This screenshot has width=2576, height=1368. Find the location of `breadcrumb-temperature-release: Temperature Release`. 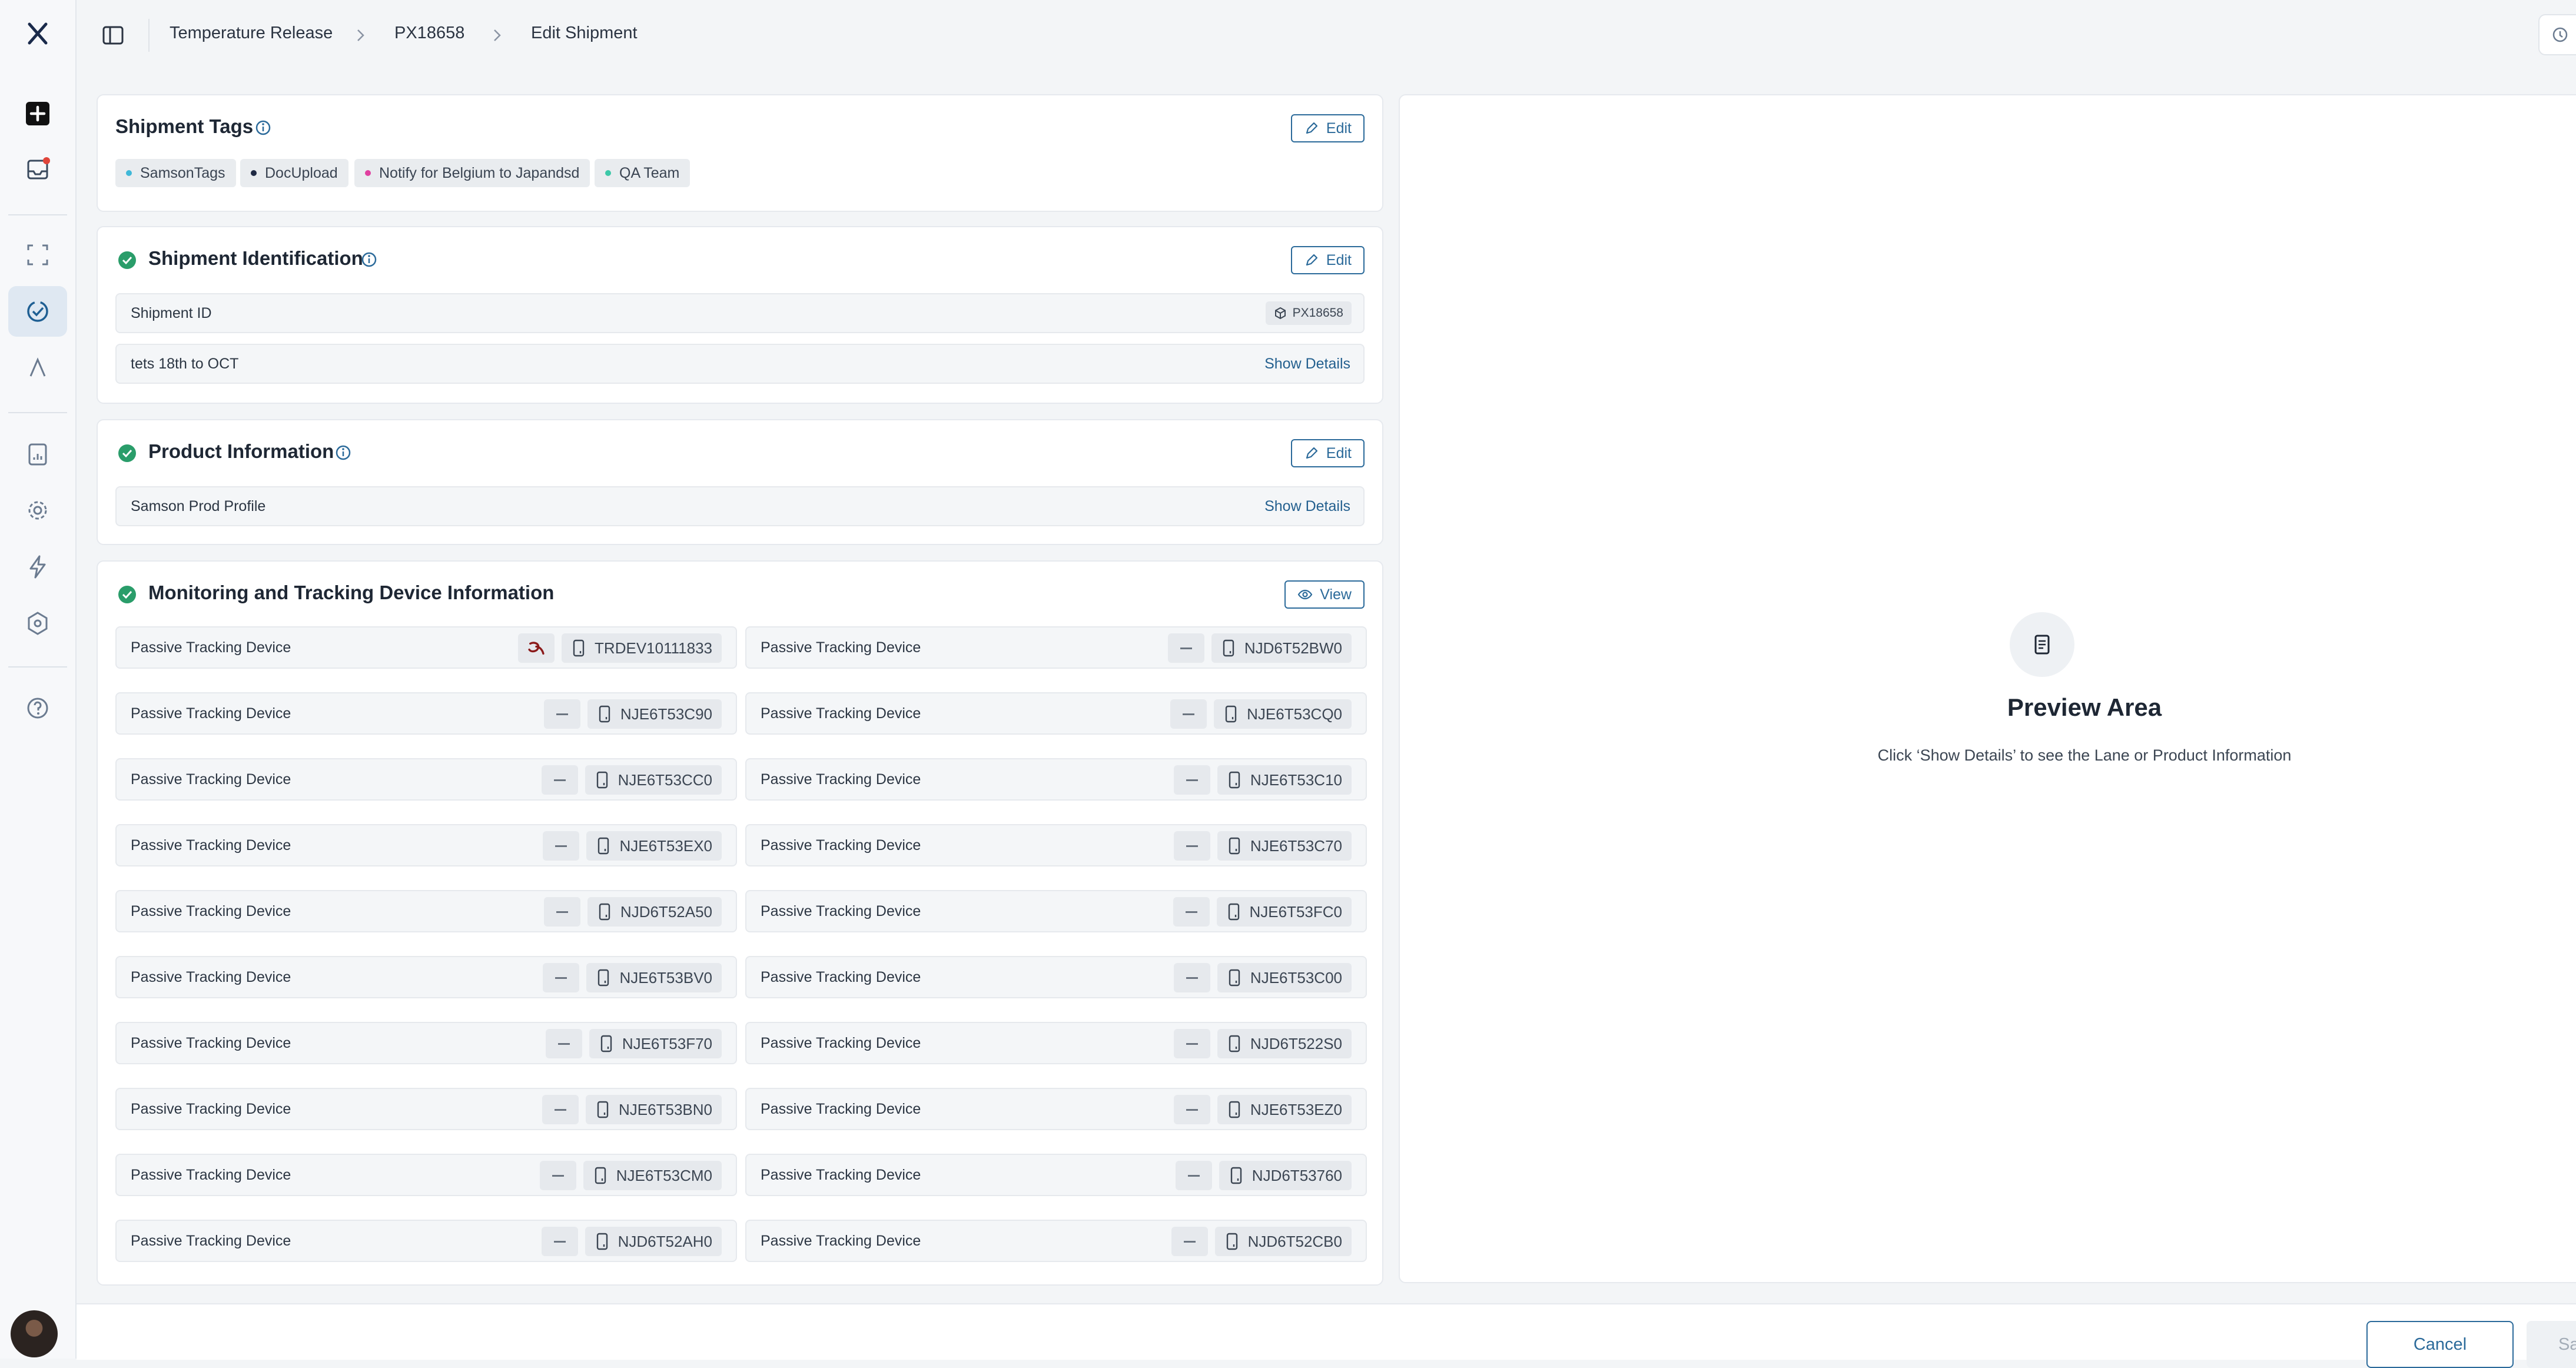

breadcrumb-temperature-release: Temperature Release is located at coordinates (251, 34).